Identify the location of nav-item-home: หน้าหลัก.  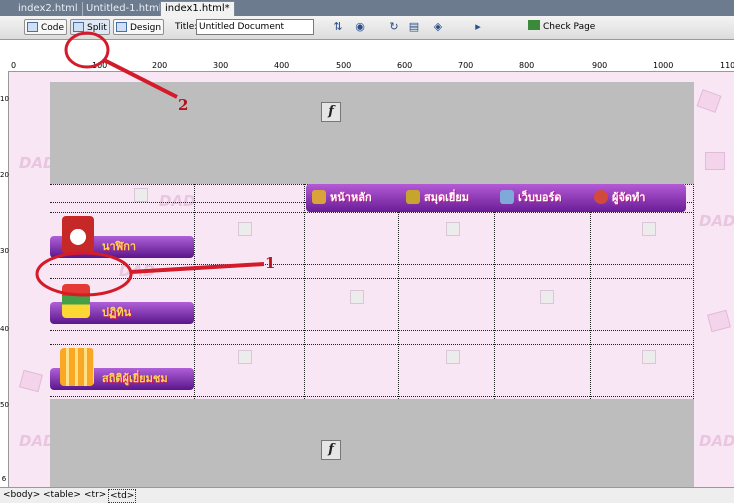
(342, 198).